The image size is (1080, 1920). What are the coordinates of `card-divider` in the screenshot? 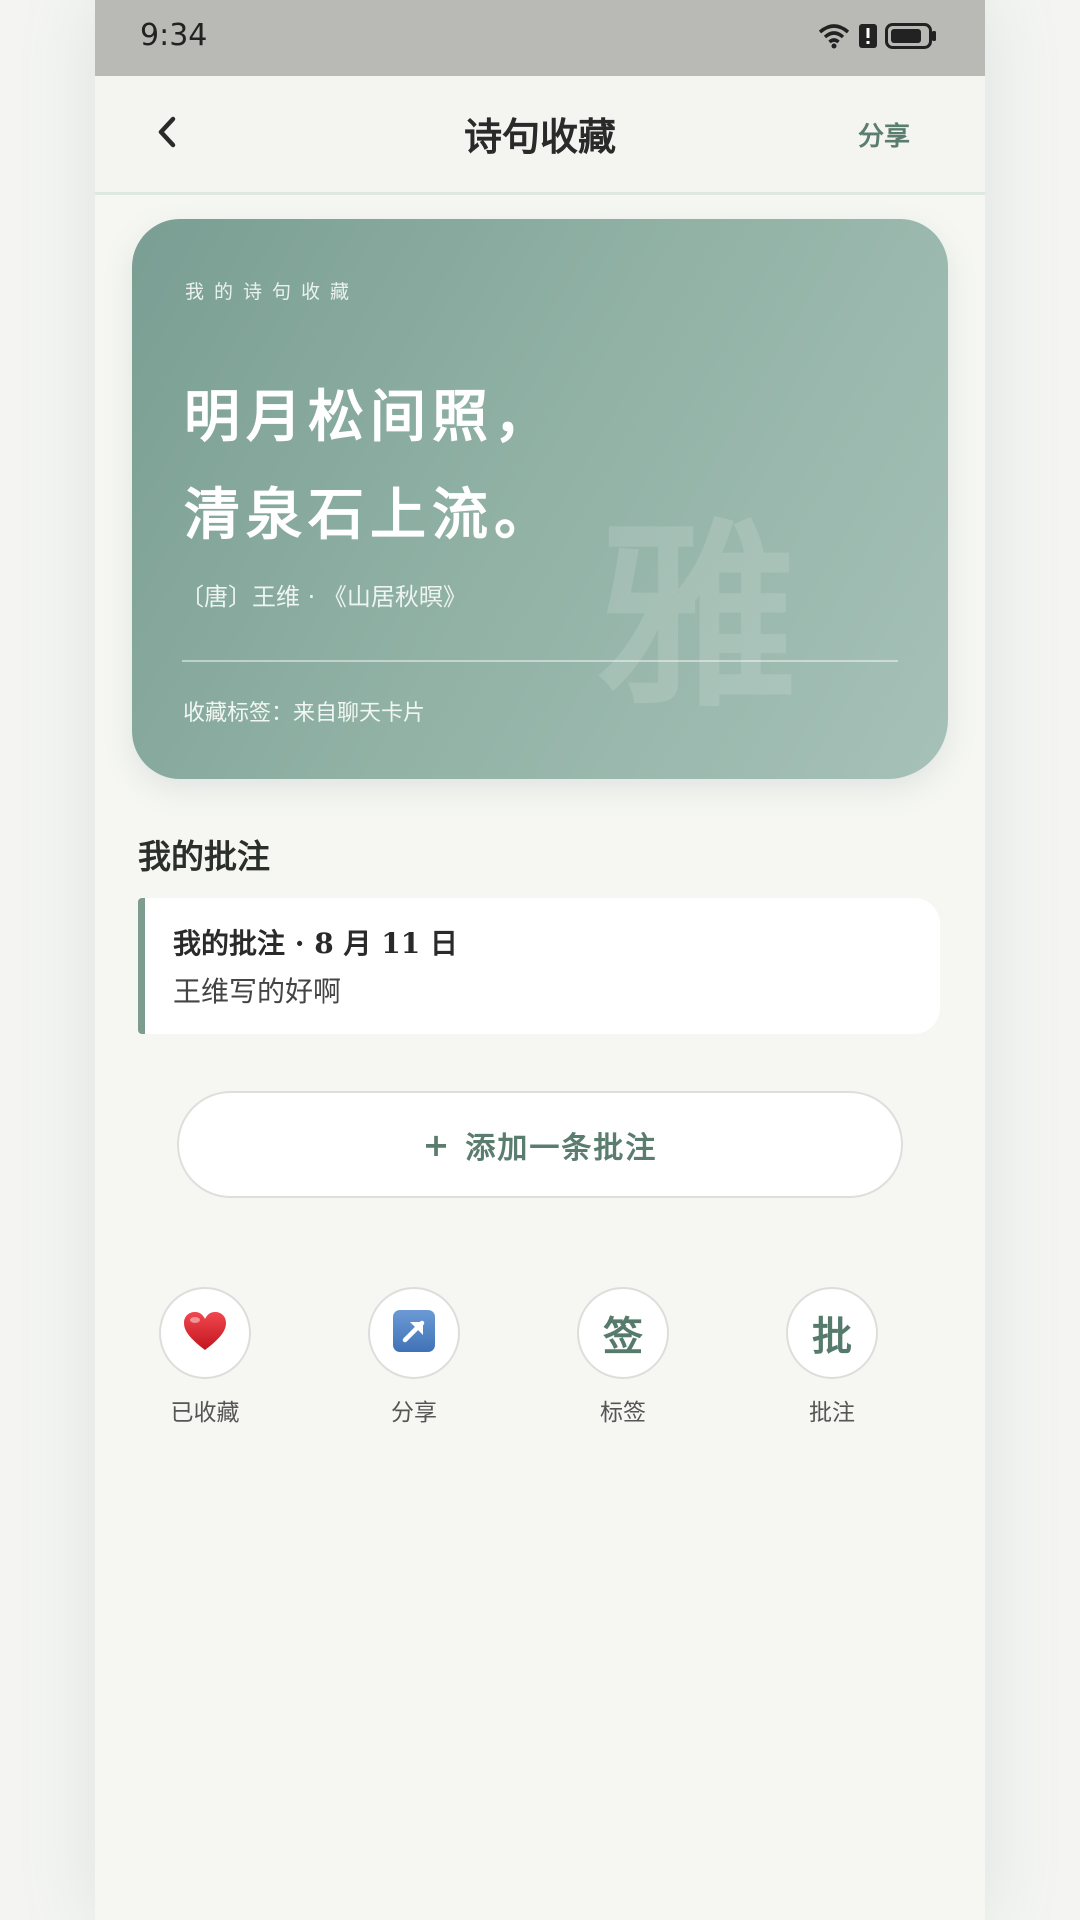 It's located at (540, 661).